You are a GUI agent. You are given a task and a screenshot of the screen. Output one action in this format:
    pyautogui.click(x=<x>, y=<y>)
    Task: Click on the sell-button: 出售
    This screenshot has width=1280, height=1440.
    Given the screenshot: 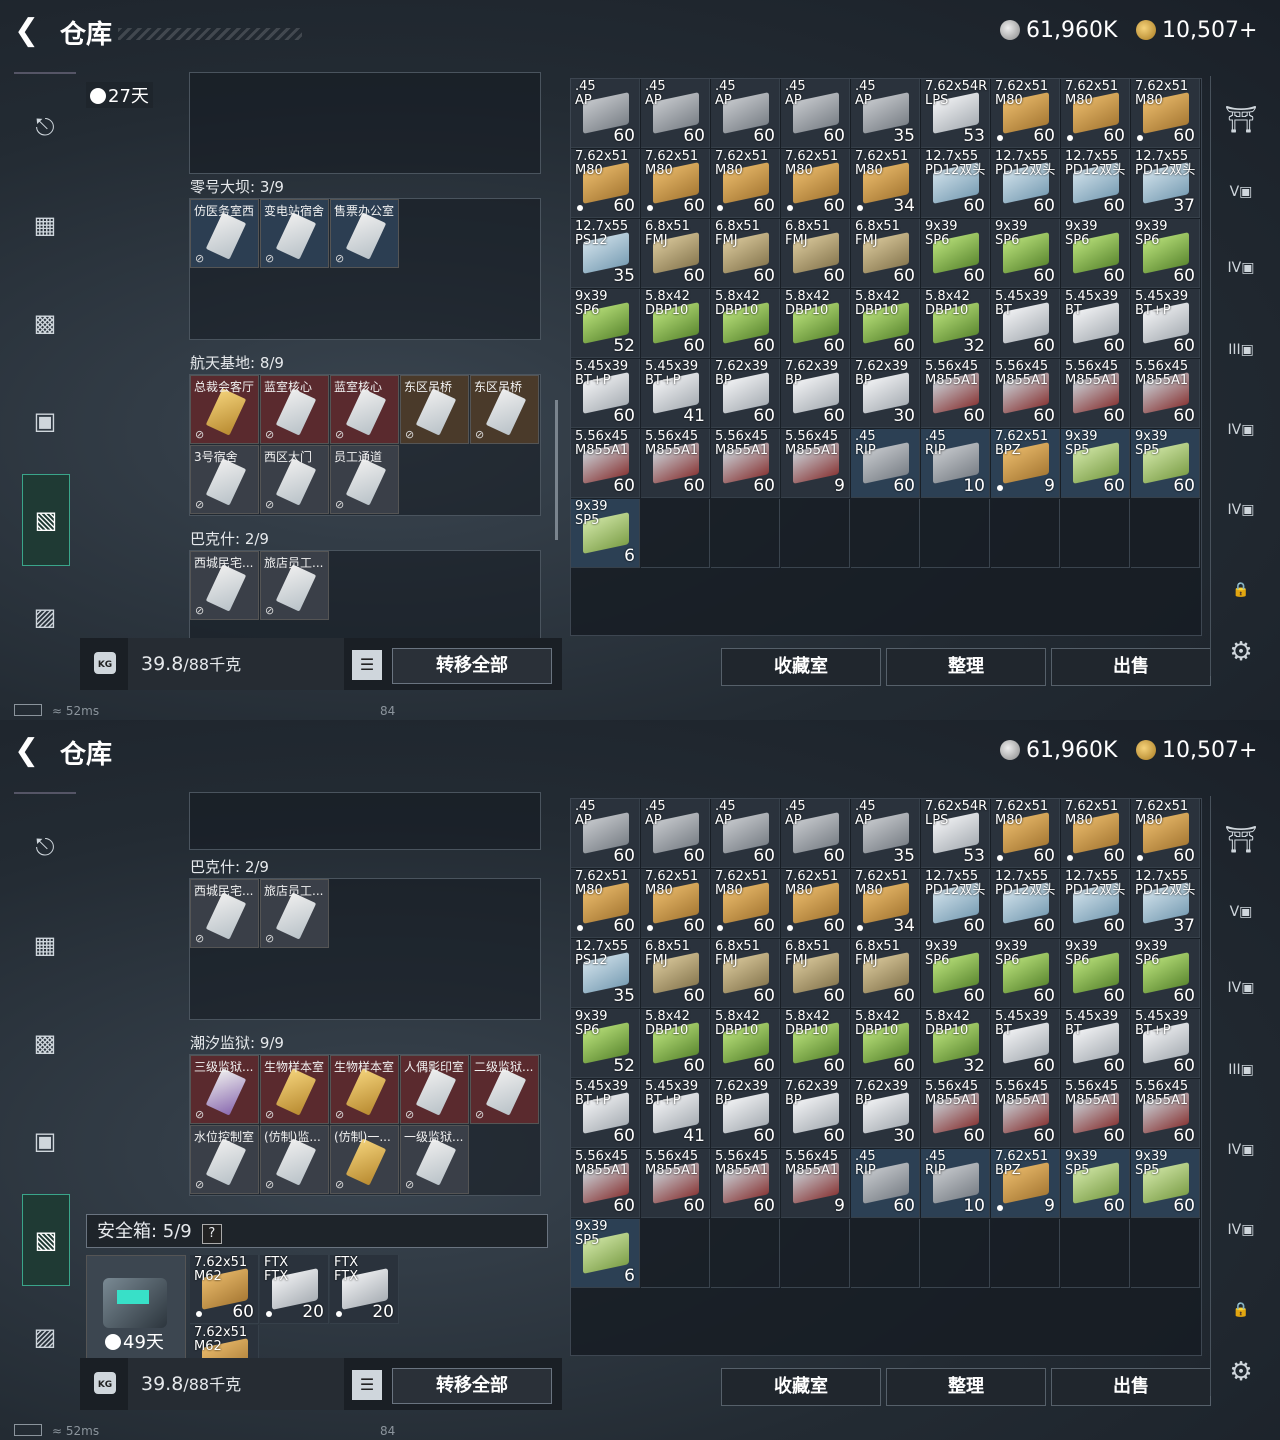 What is the action you would take?
    pyautogui.click(x=1131, y=1387)
    